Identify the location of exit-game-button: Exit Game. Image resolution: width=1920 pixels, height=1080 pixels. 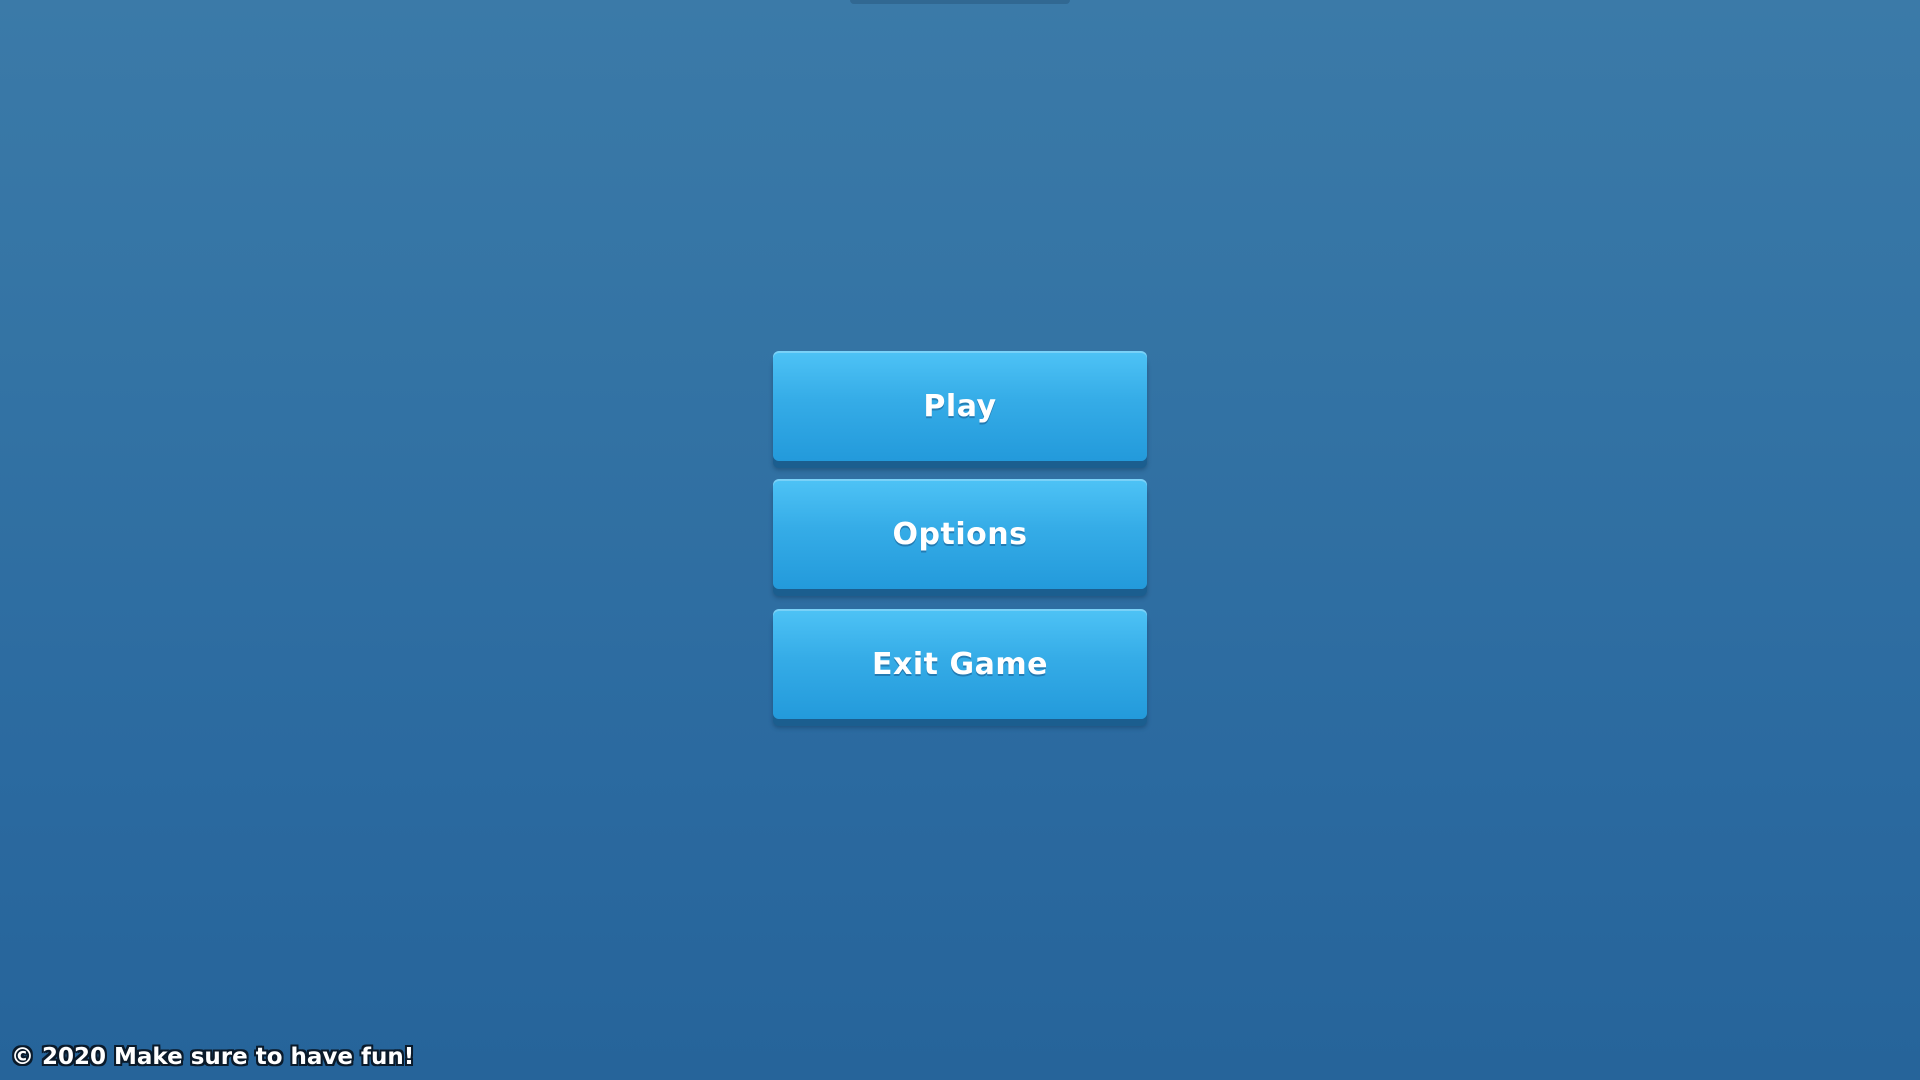
(960, 664).